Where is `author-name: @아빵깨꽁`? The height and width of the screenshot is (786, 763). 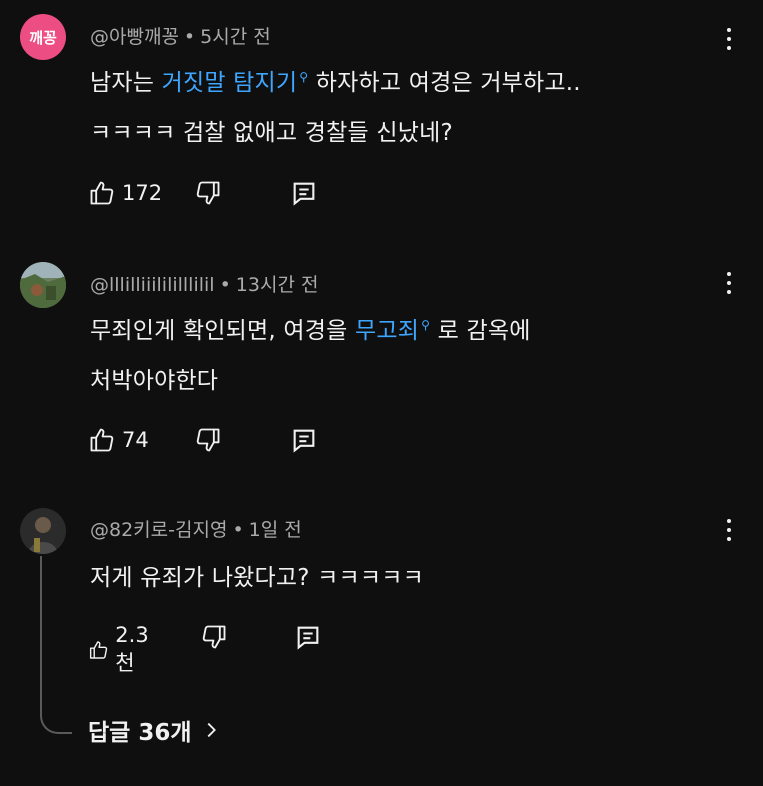 author-name: @아빵깨꽁 is located at coordinates (134, 37).